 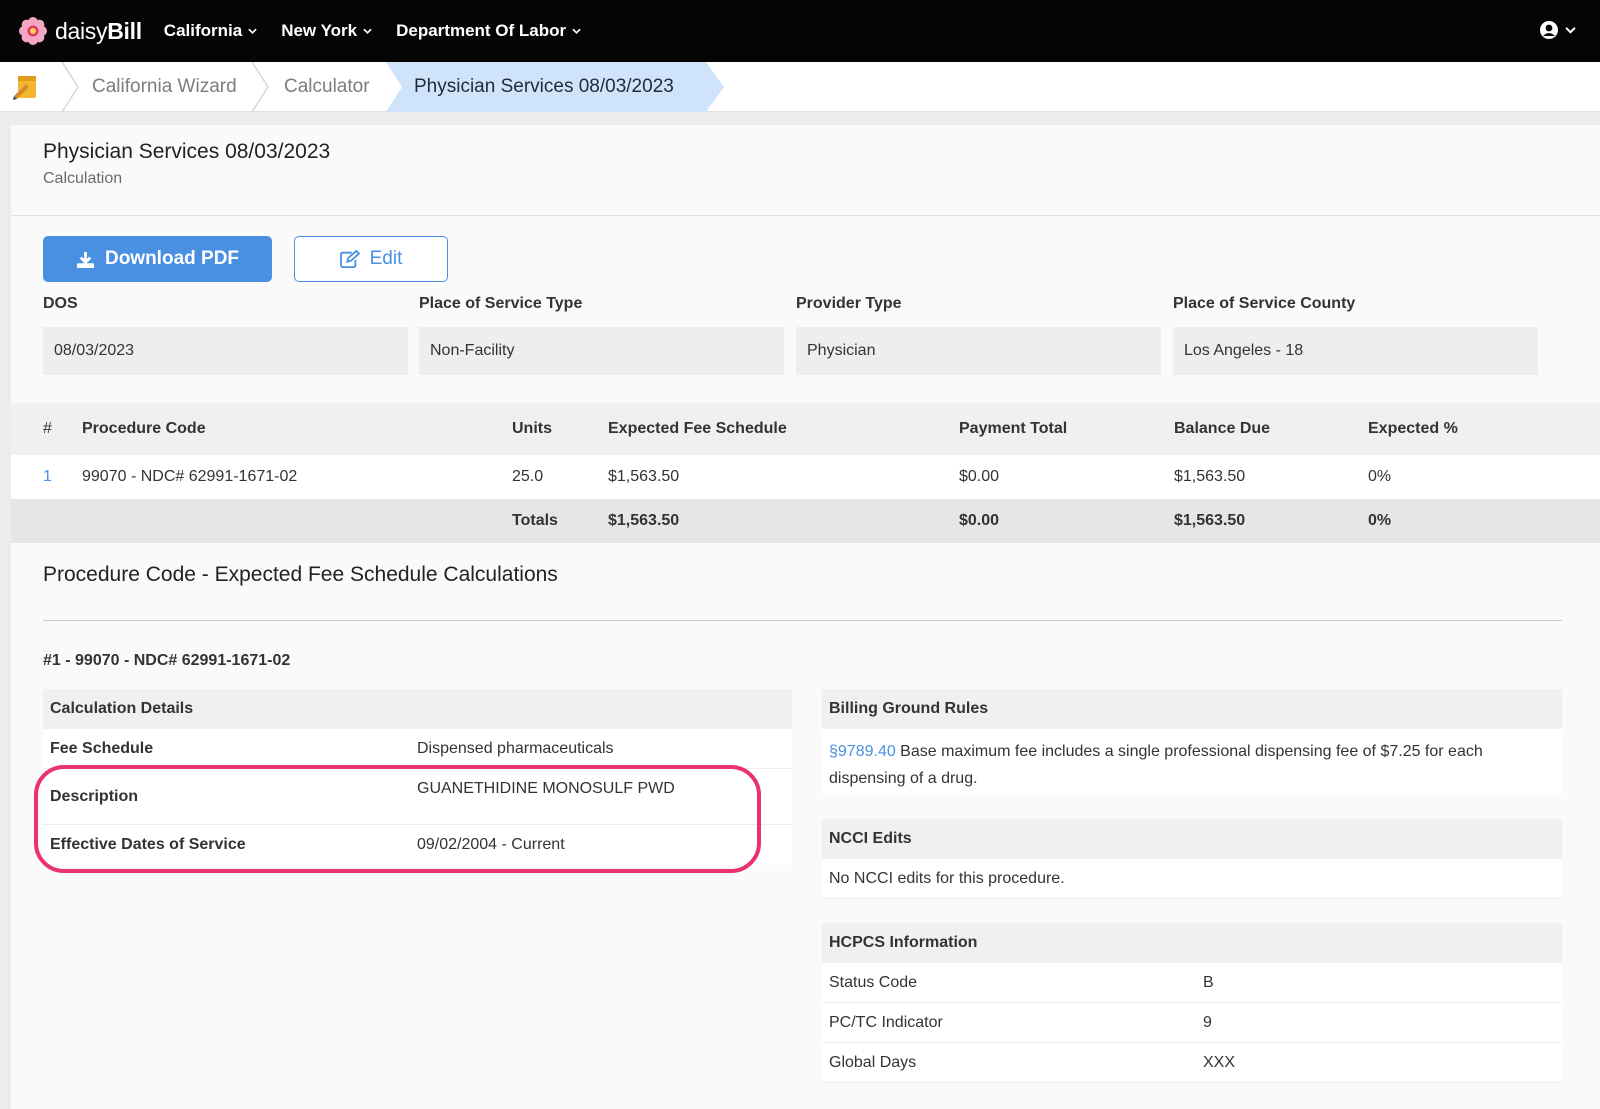 I want to click on download-pdf-button: Download PDF, so click(x=157, y=259).